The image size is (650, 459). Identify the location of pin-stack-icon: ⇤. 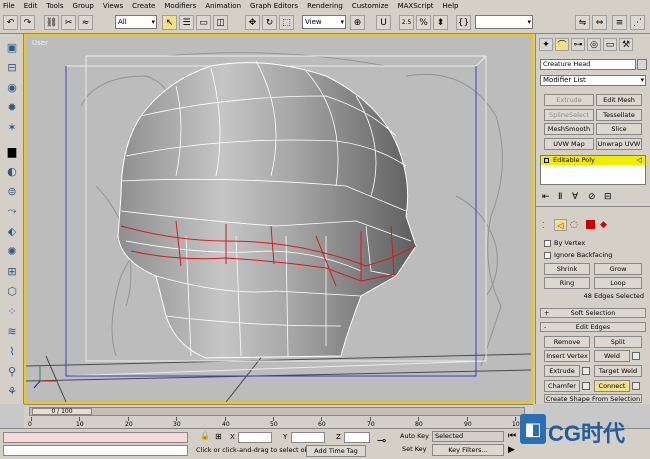
(546, 197).